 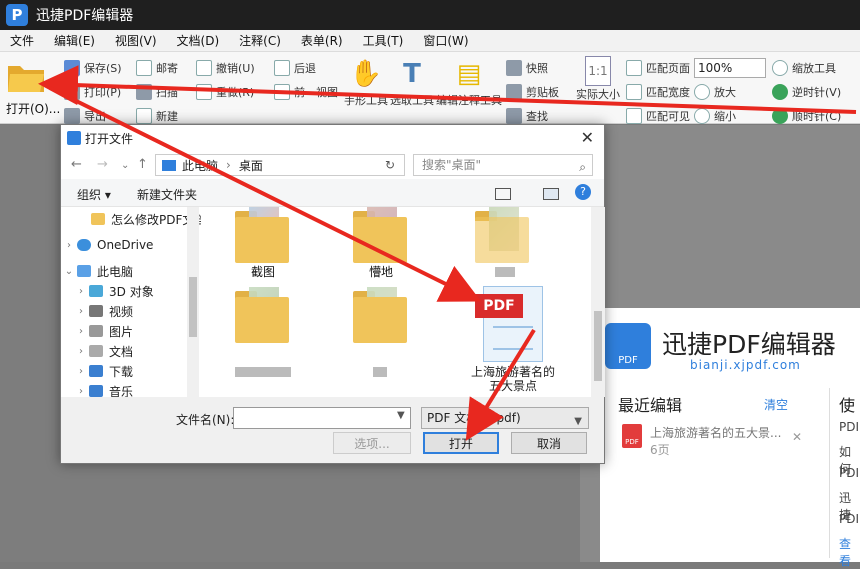 I want to click on close-icon: ✕, so click(x=587, y=137).